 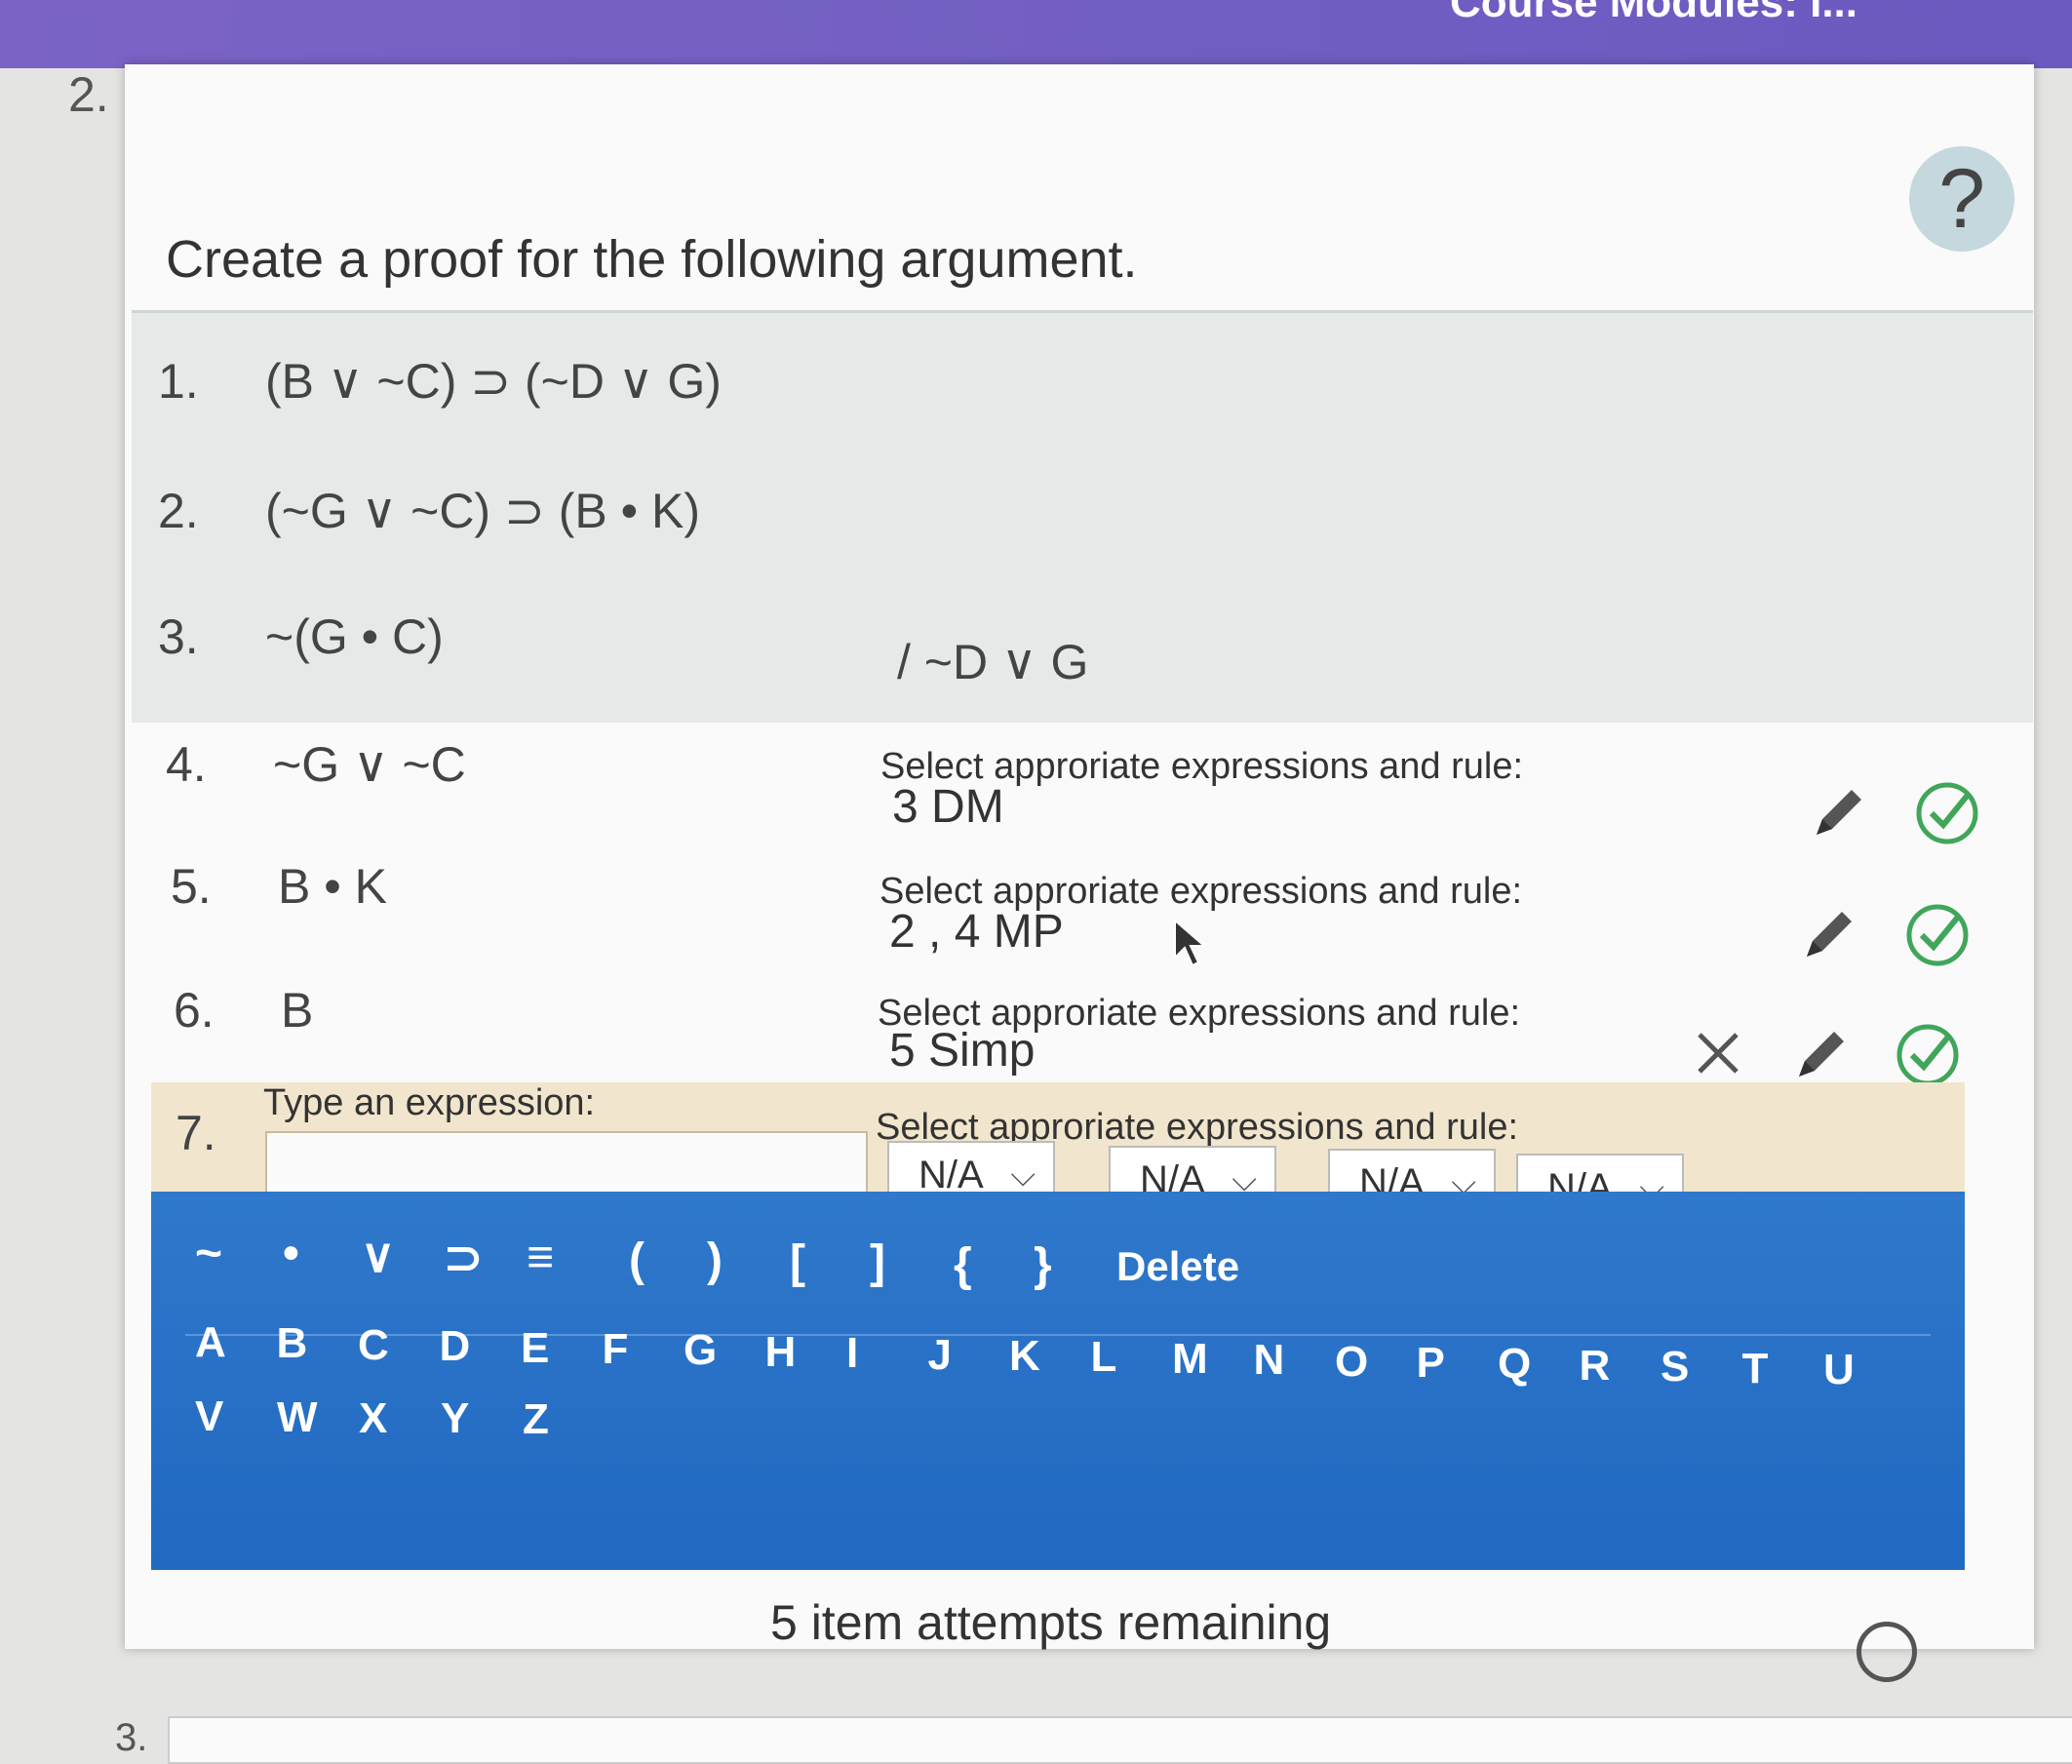 What do you see at coordinates (877, 1262) in the screenshot?
I see `key-close-bracket: ]` at bounding box center [877, 1262].